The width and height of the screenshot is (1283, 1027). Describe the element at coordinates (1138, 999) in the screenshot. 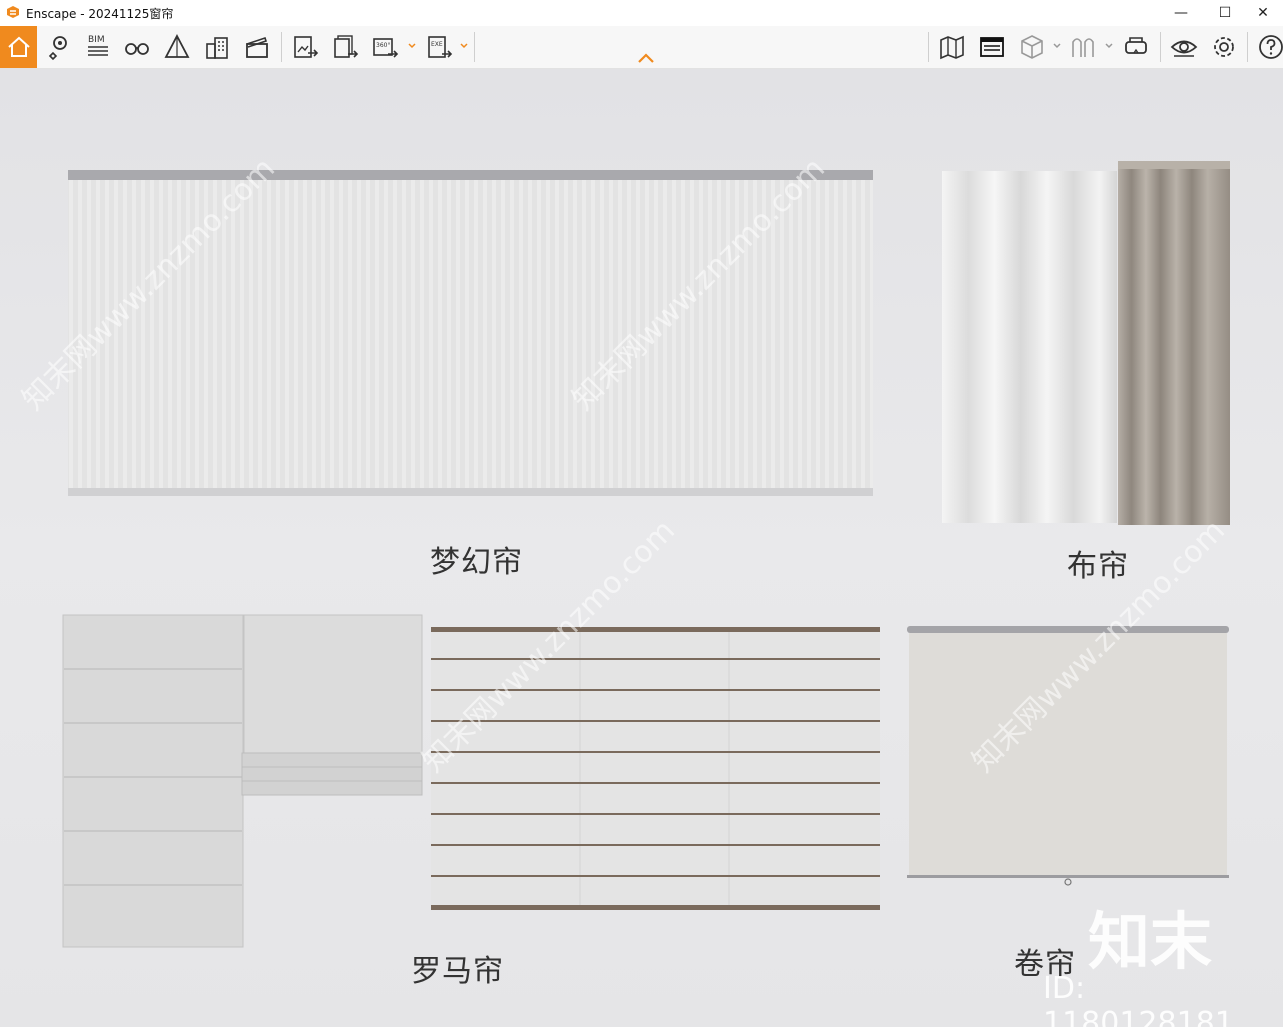

I see `brand-id: ID: 1180128181` at that location.